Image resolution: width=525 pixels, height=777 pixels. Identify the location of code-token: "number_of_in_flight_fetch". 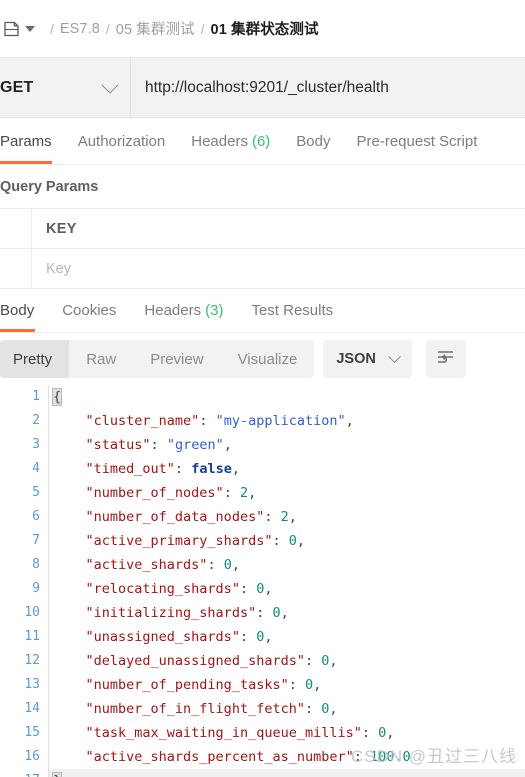
(195, 709).